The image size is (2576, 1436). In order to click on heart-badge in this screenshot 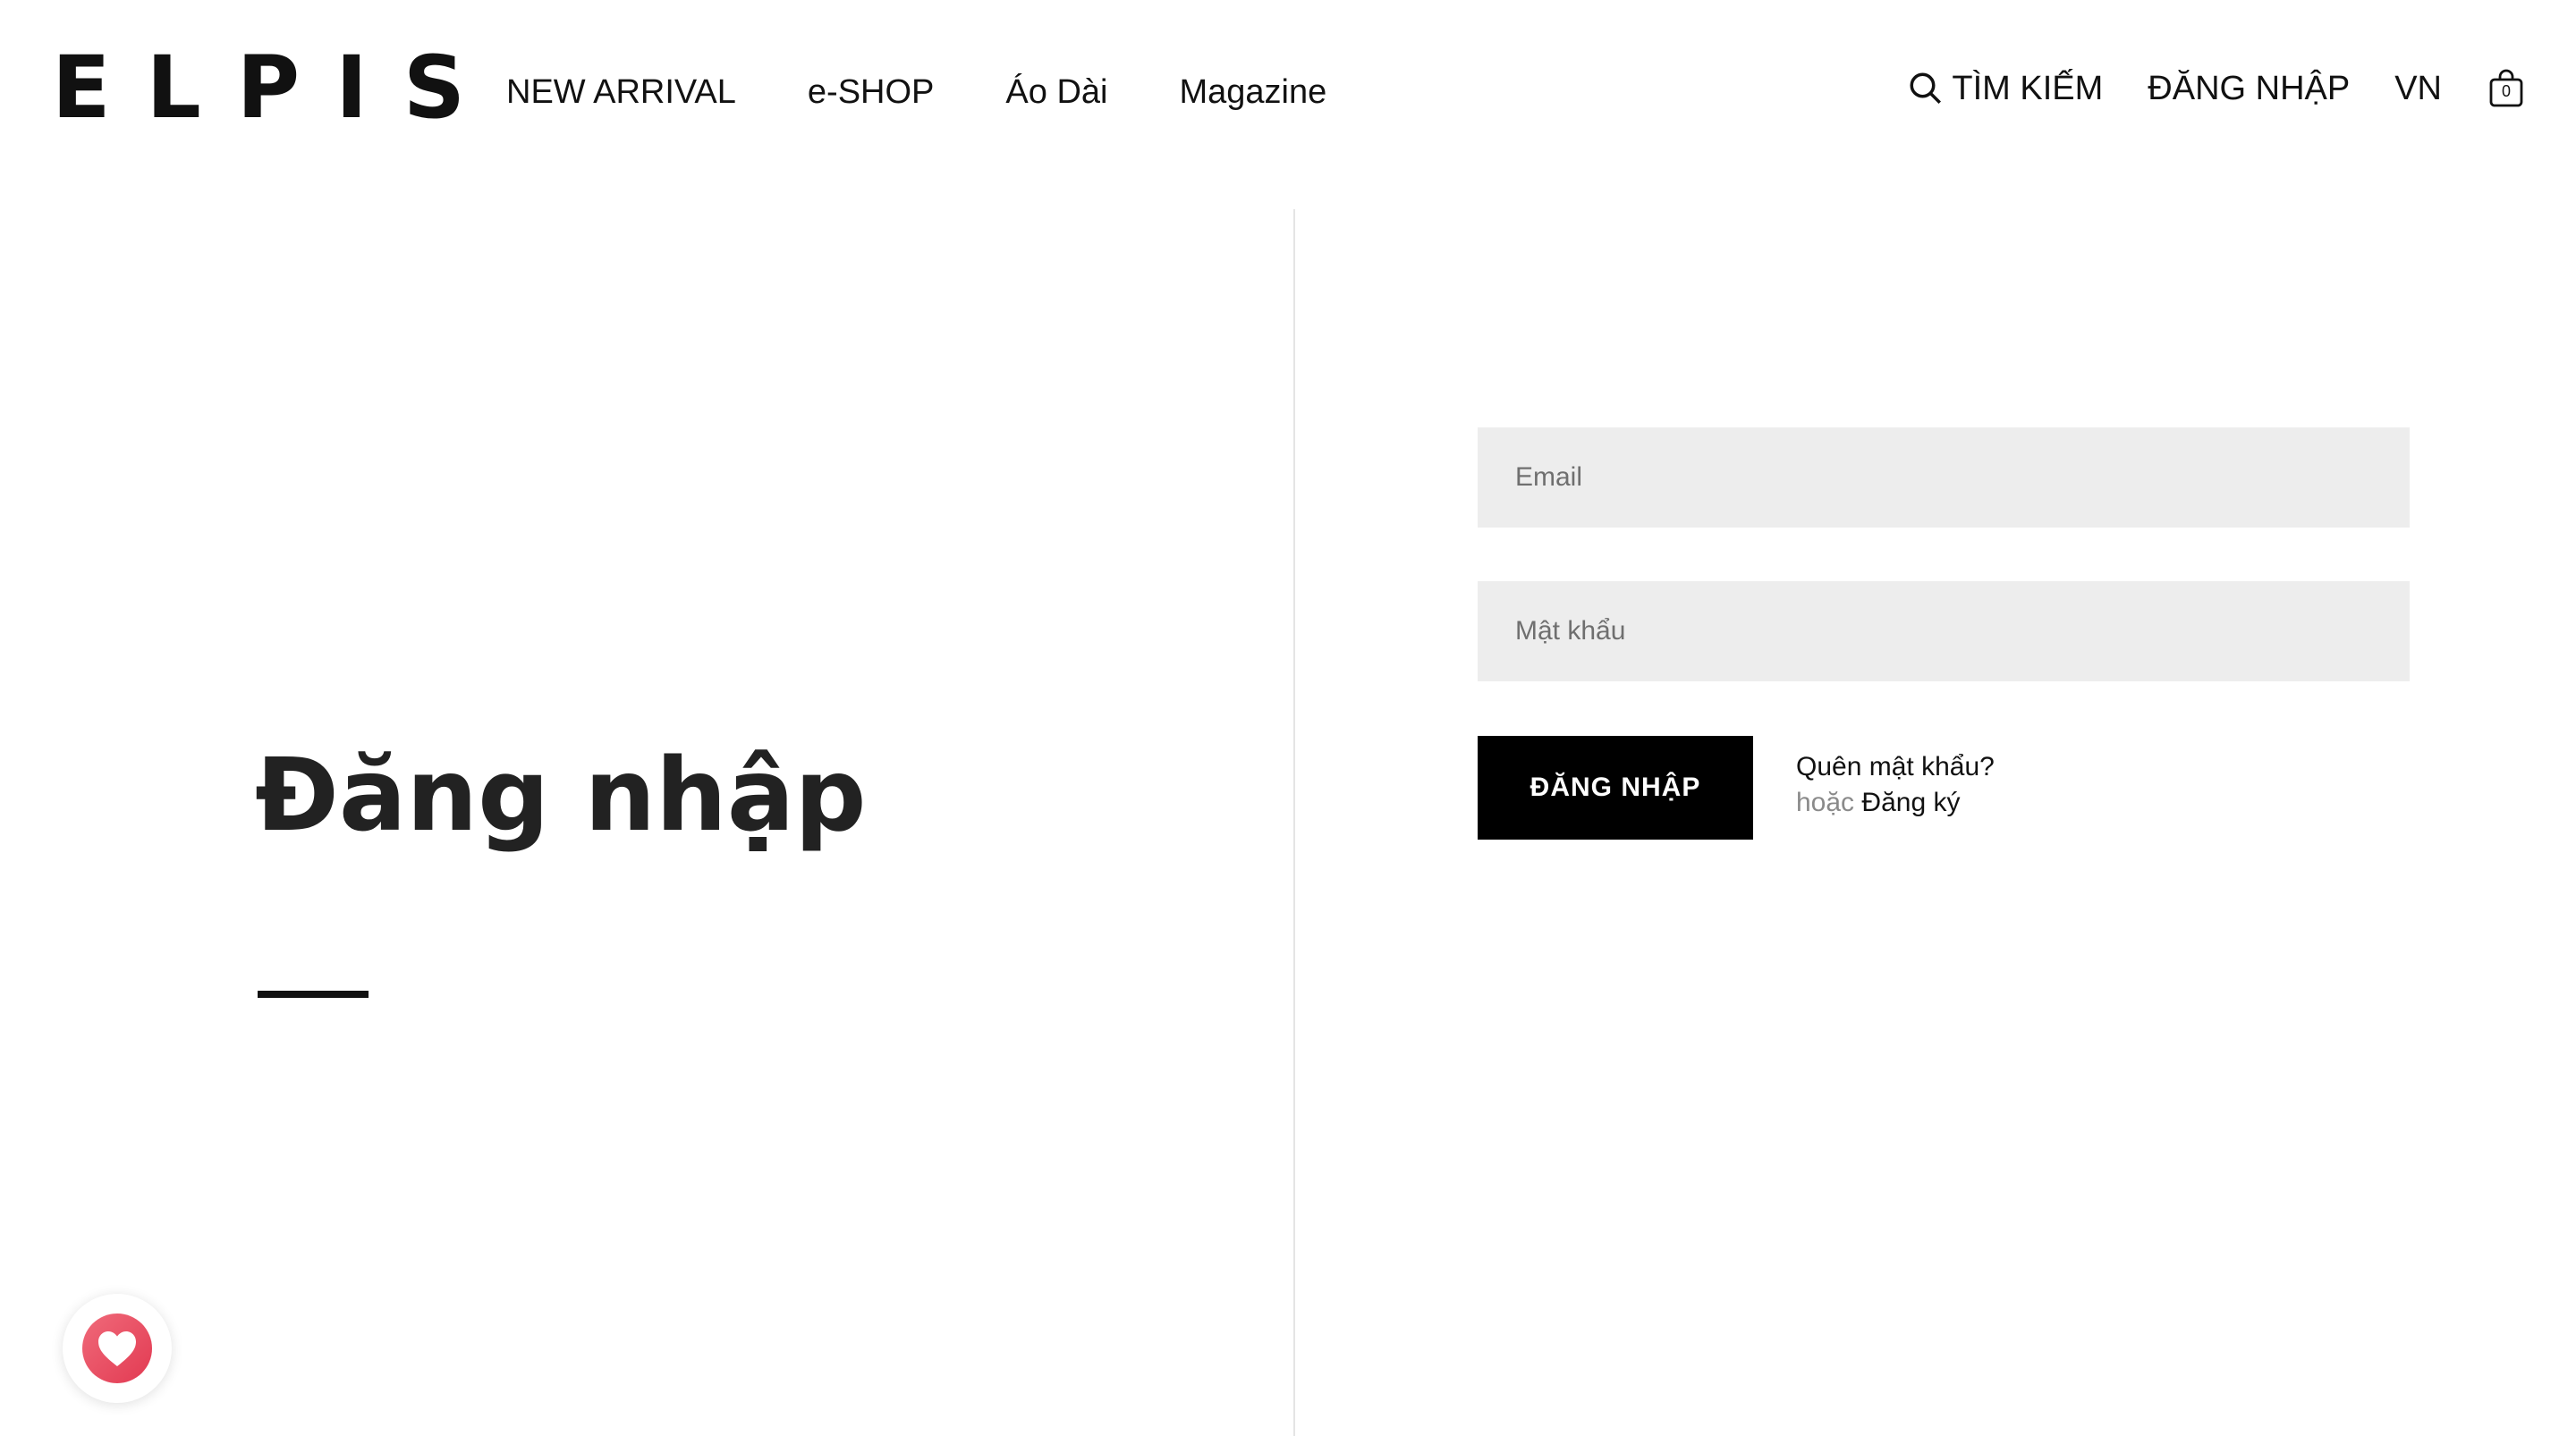, I will do `click(117, 1348)`.